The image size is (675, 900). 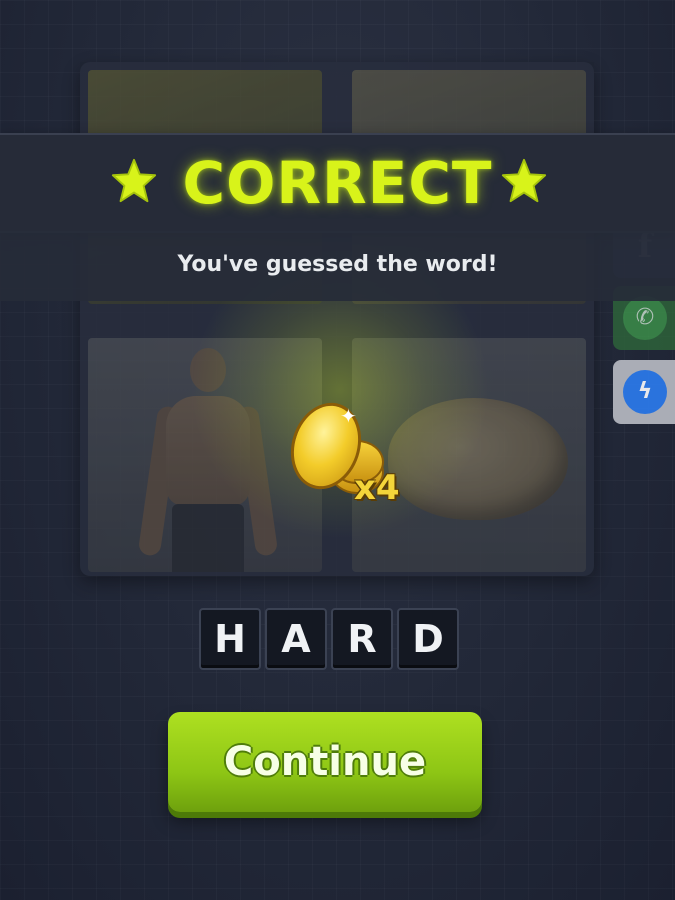 I want to click on continue-button: Continue, so click(x=325, y=762).